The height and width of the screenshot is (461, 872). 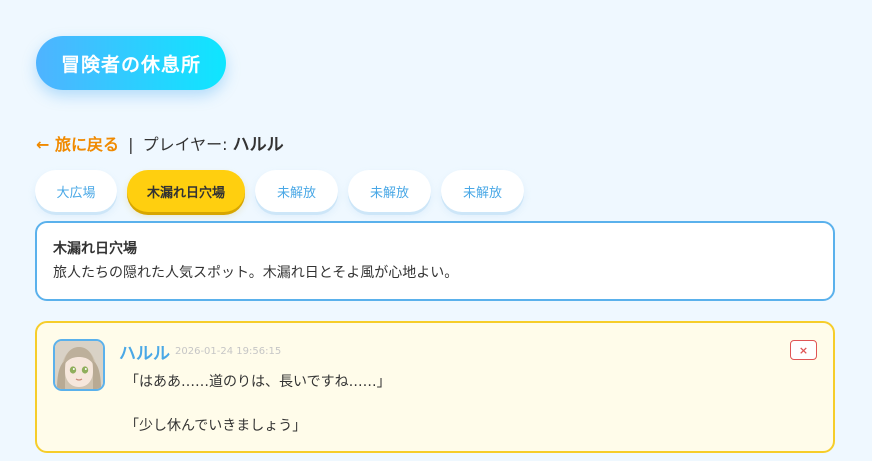 I want to click on tab-locked-1: 未解放, so click(x=297, y=191).